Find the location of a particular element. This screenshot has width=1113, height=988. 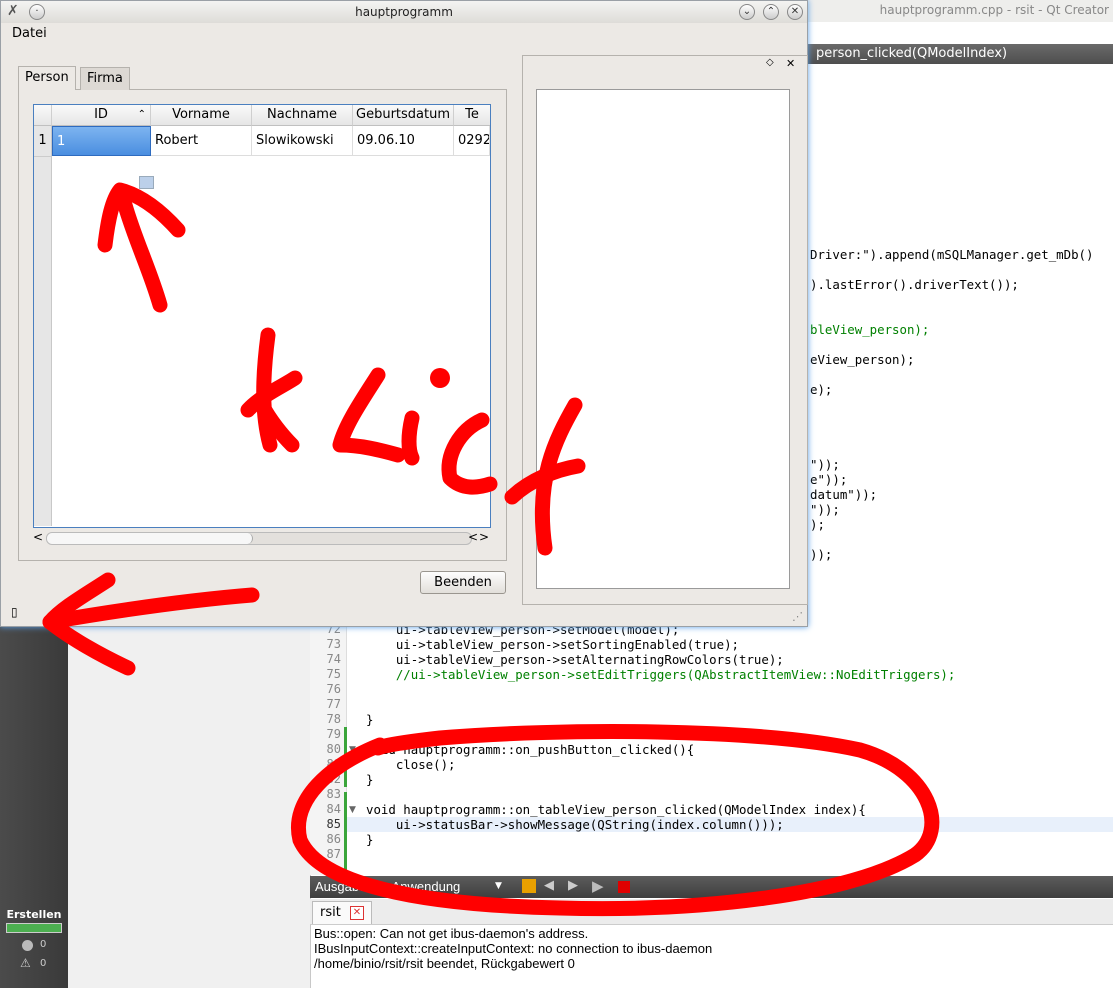

menu-datei: Datei is located at coordinates (29, 33).